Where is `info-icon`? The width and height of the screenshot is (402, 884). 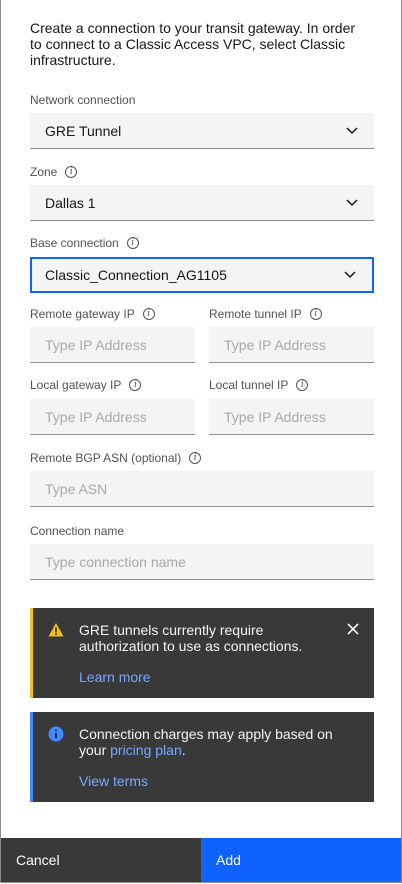 info-icon is located at coordinates (56, 734).